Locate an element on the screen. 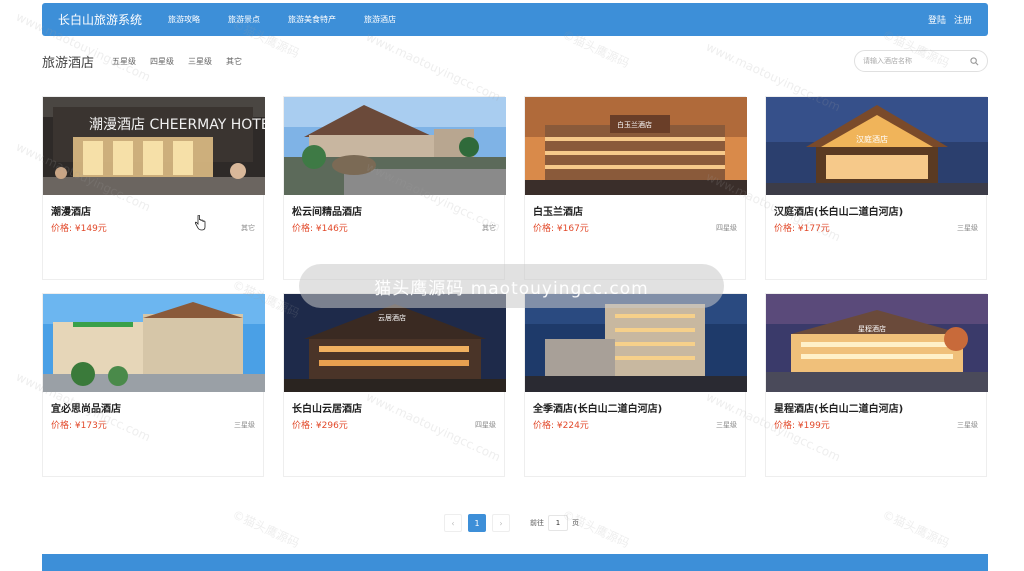  hotel-card: 全季酒店(长白山二道白河店) 价格: ¥224元 三星级 is located at coordinates (635, 385).